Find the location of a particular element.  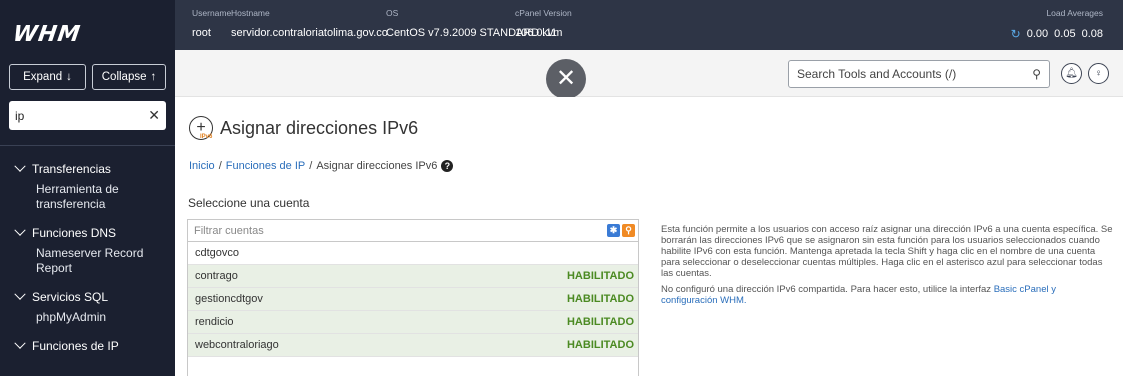

hostname-value: servidor.contraloriatolima.gov.co is located at coordinates (309, 33).